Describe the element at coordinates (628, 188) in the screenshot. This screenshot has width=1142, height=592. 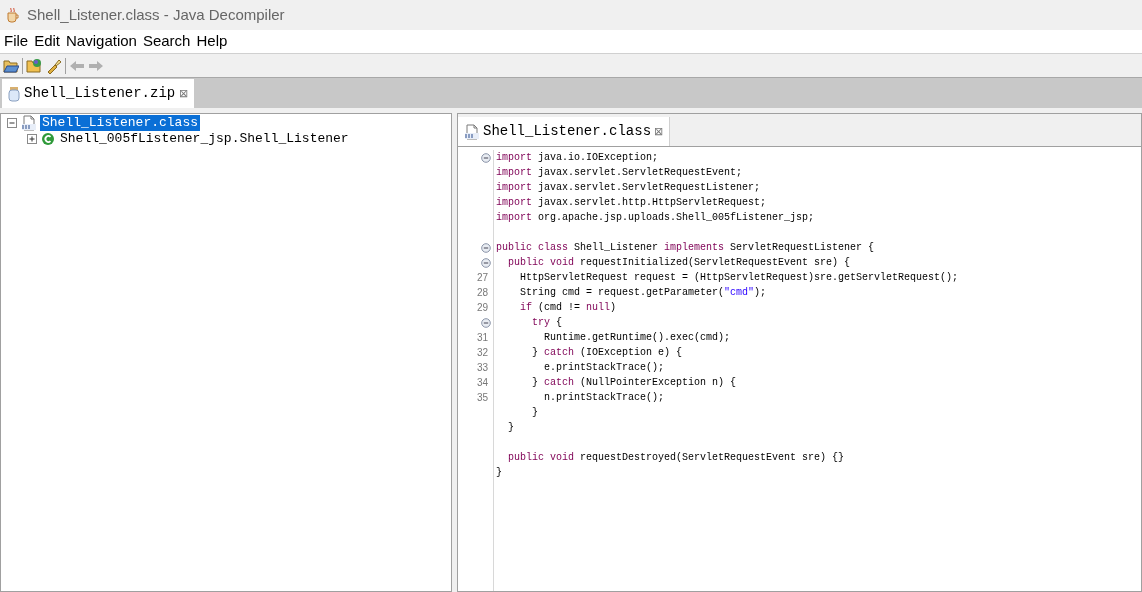
I see `code-line: import javax.servlet.ServletRequestListener;` at that location.